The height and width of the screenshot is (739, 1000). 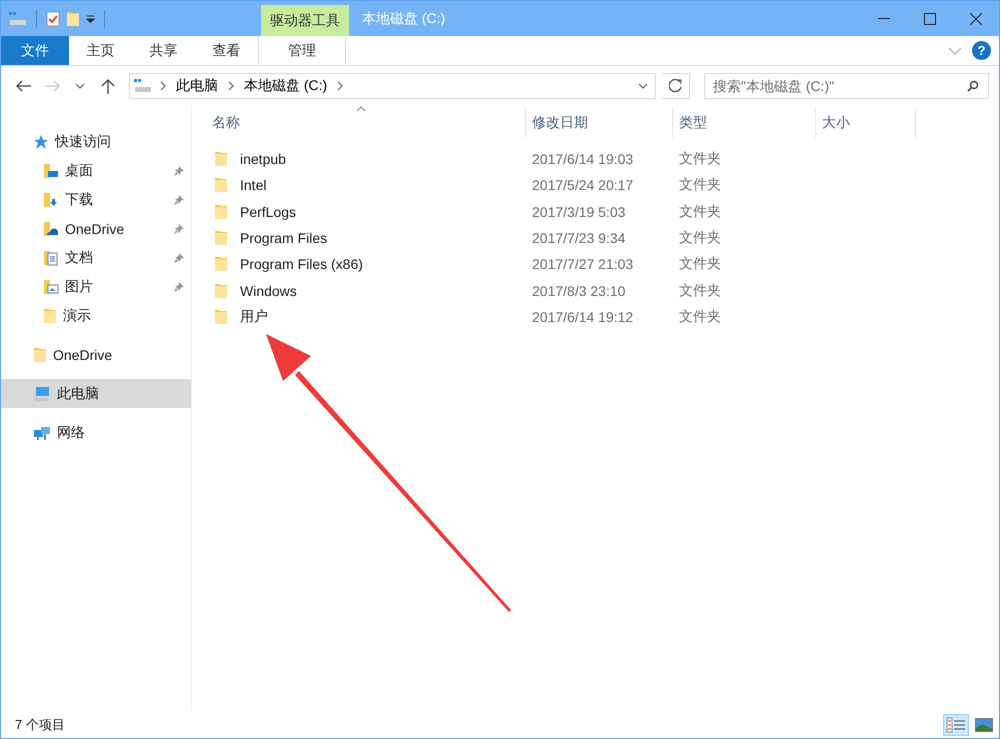 What do you see at coordinates (578, 238) in the screenshot?
I see `modified-date: 2017/7/23 9:34` at bounding box center [578, 238].